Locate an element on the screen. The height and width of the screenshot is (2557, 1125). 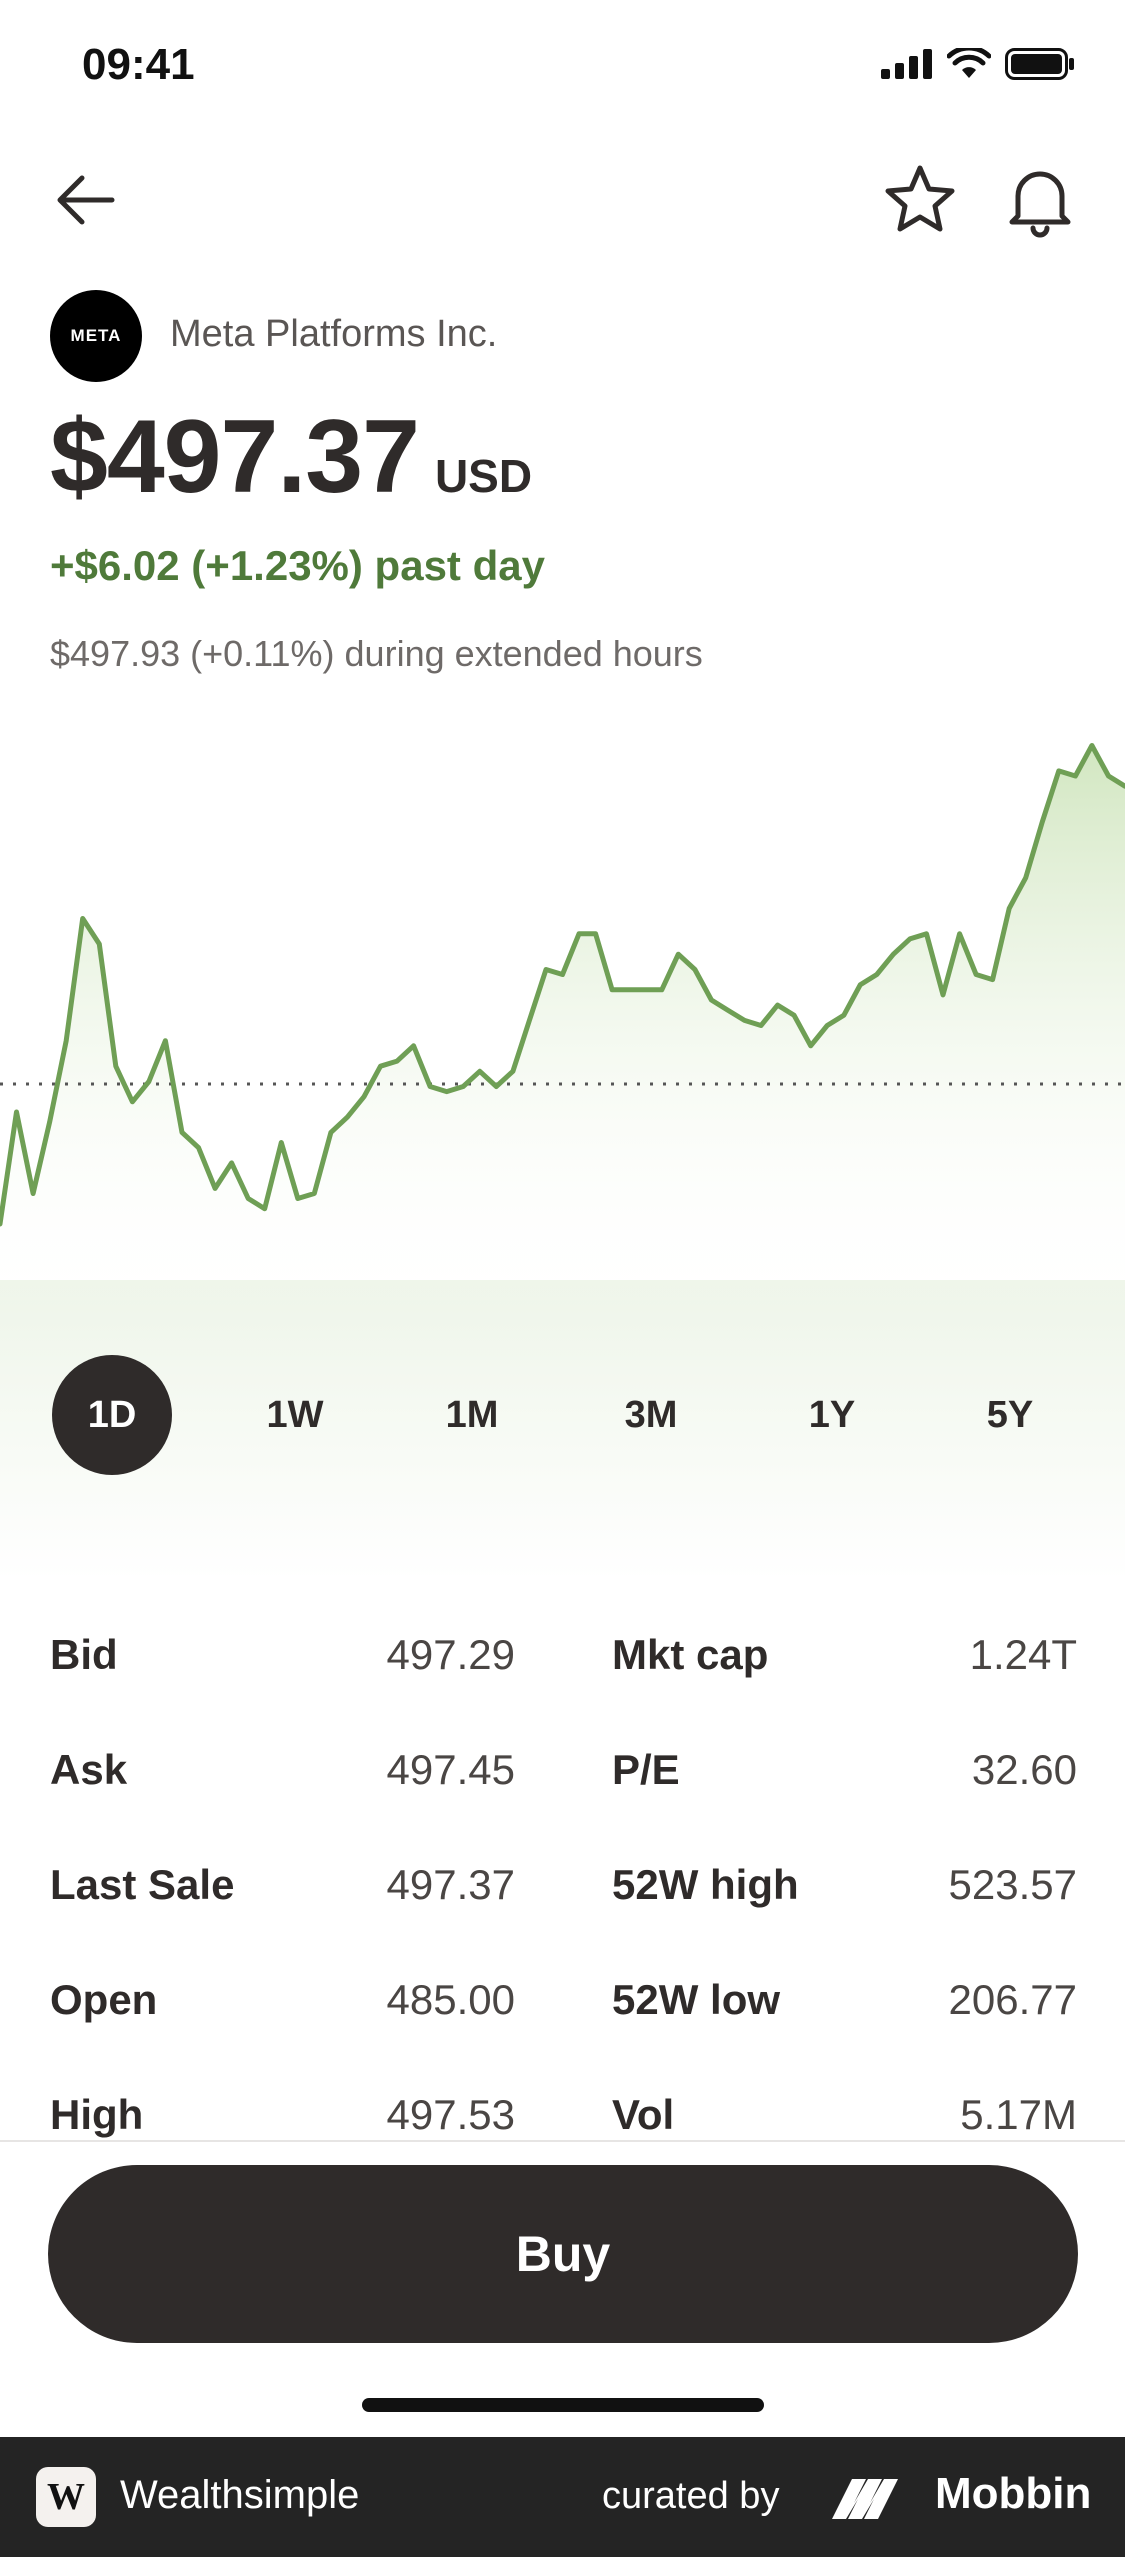
stat-value: 485.00 is located at coordinates (450, 1999).